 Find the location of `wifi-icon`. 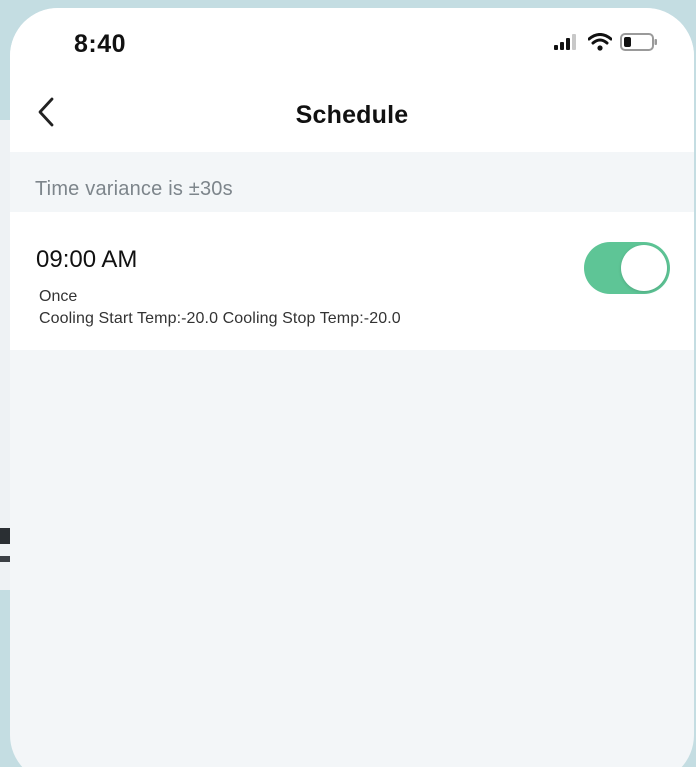

wifi-icon is located at coordinates (600, 44).